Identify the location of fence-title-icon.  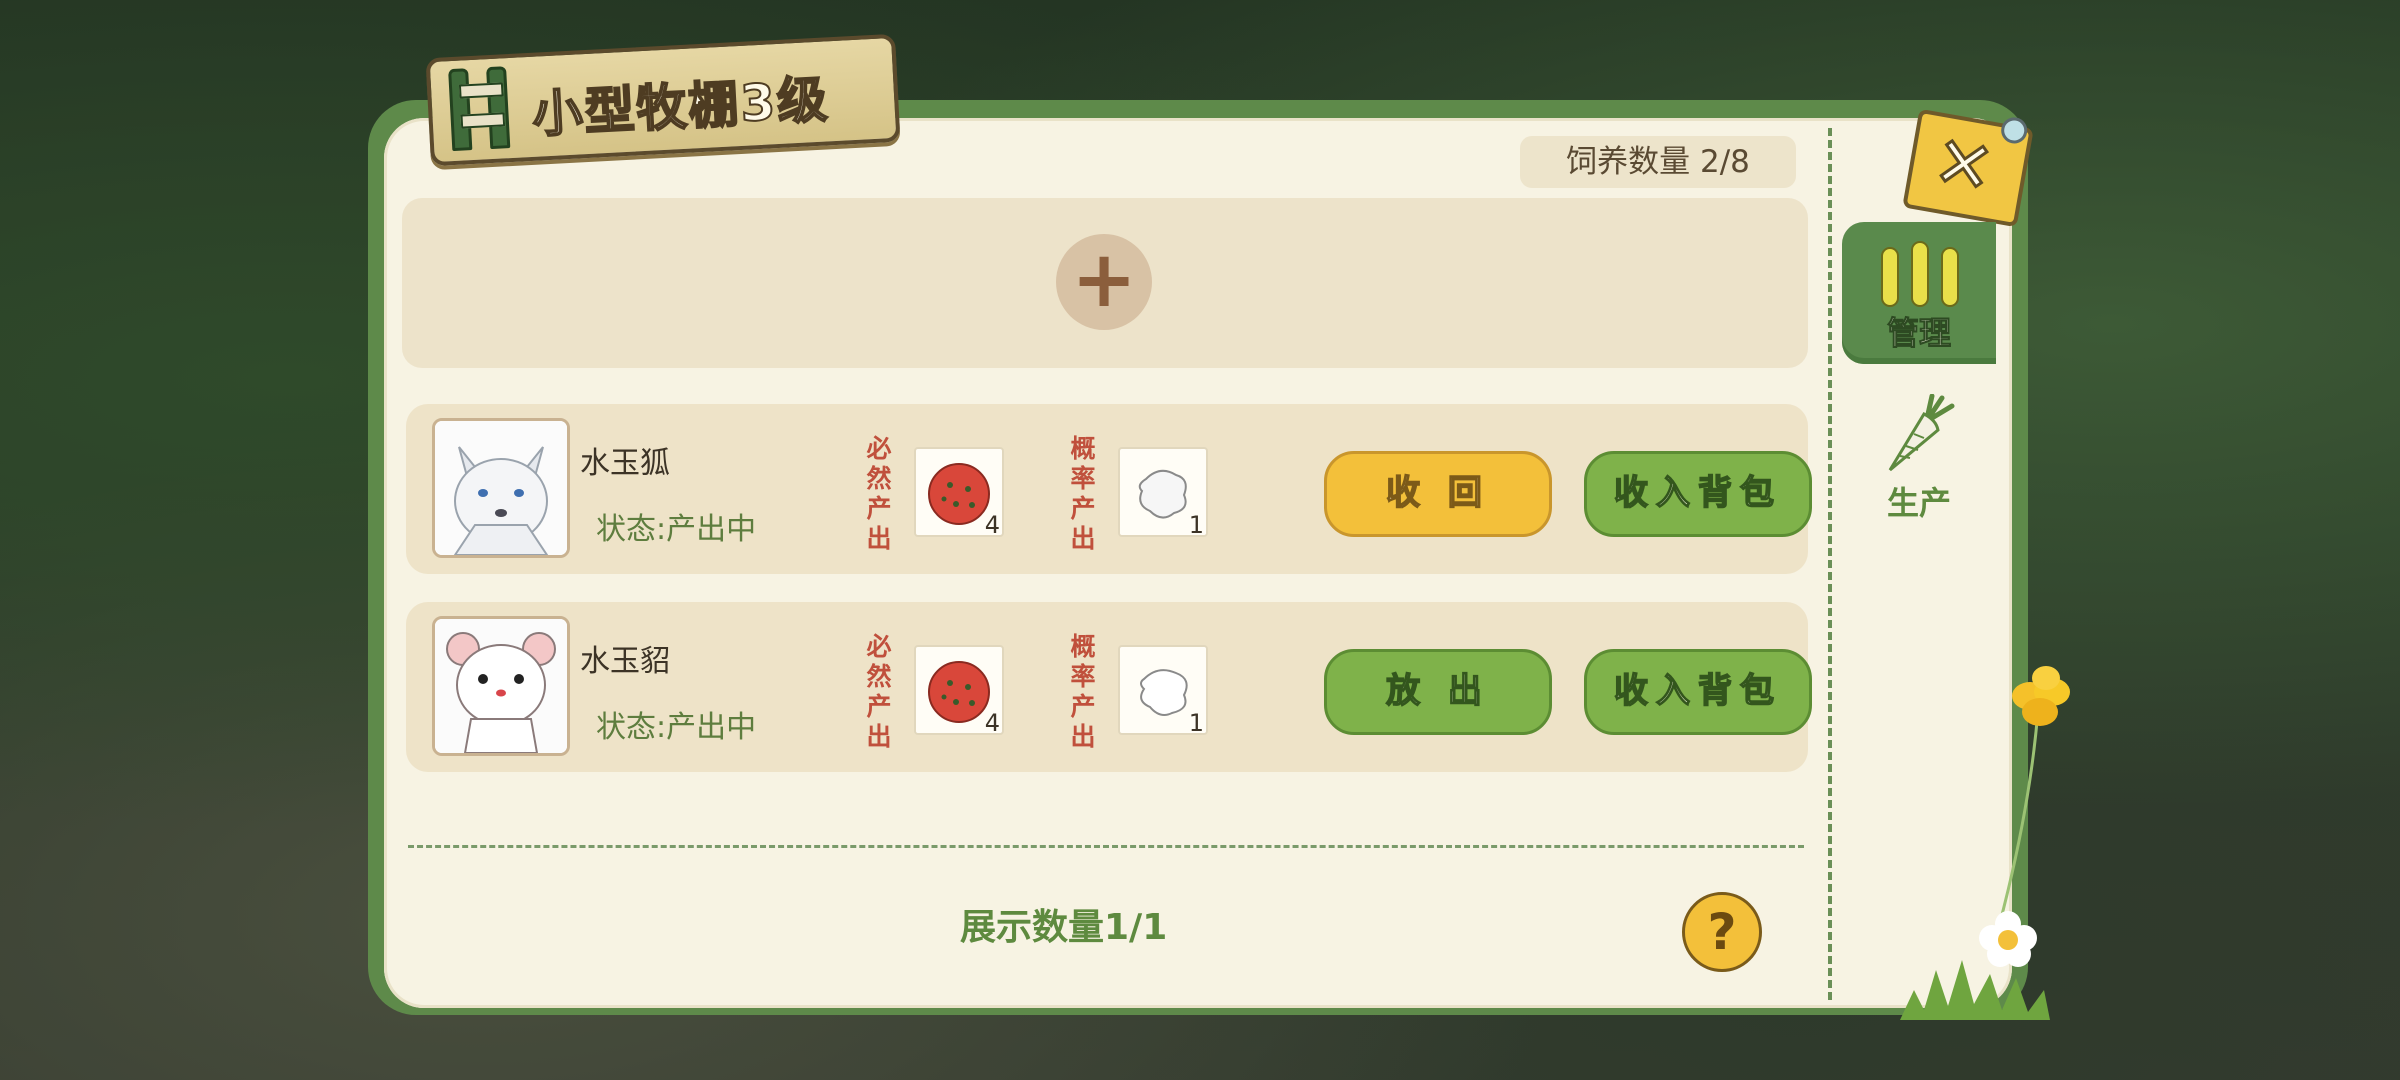
(480, 109).